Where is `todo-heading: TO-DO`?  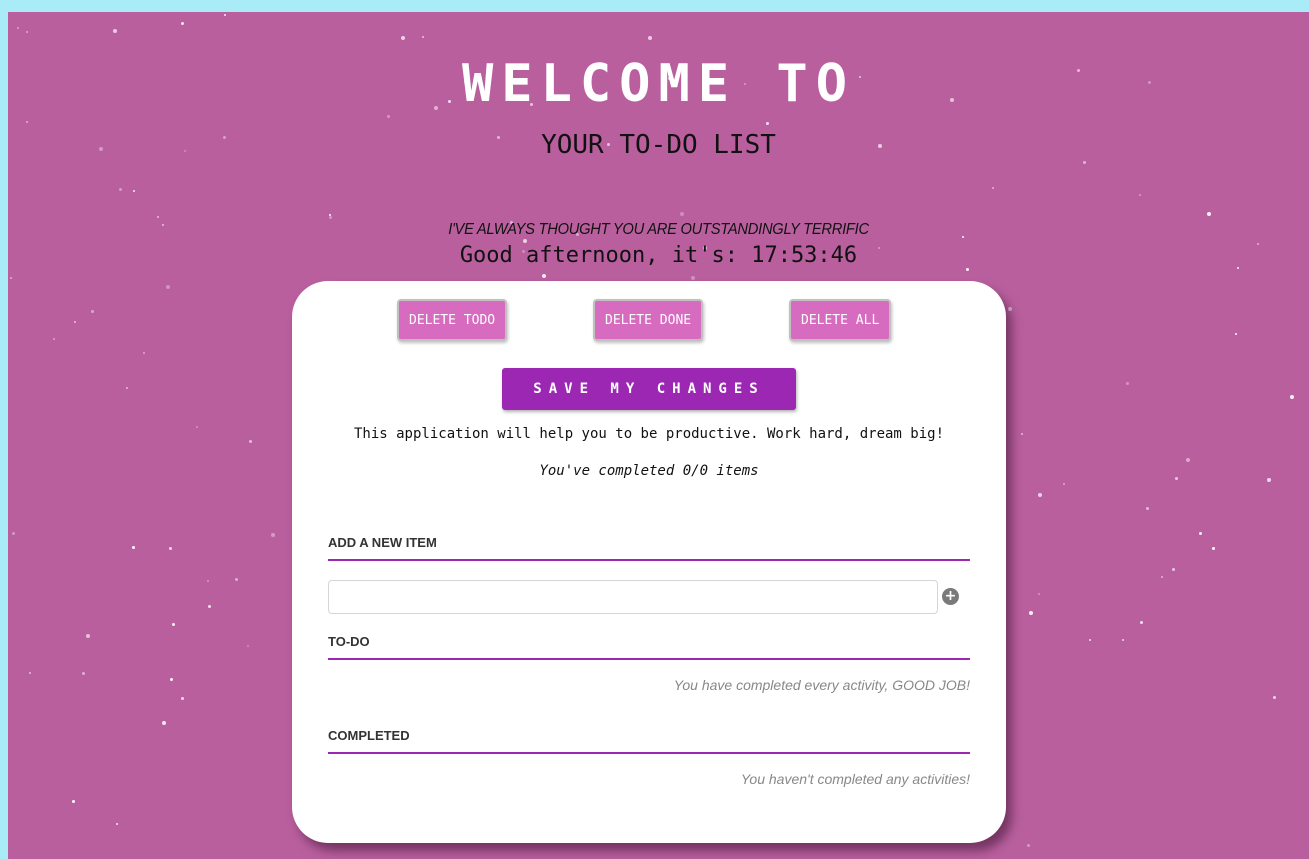 todo-heading: TO-DO is located at coordinates (649, 647).